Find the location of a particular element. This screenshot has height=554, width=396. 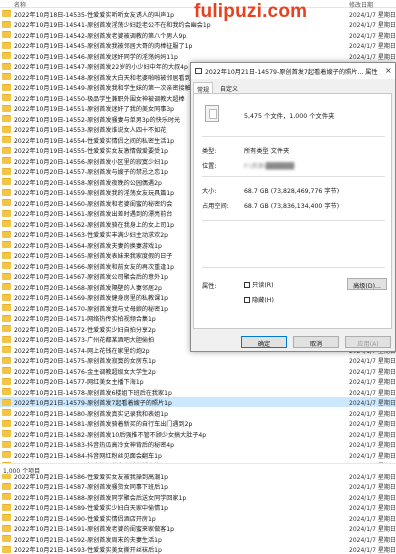

file-name: 2022年10月21日-14582-原创首发10后强推不管不顾少女搞大肚子4p is located at coordinates (110, 434).